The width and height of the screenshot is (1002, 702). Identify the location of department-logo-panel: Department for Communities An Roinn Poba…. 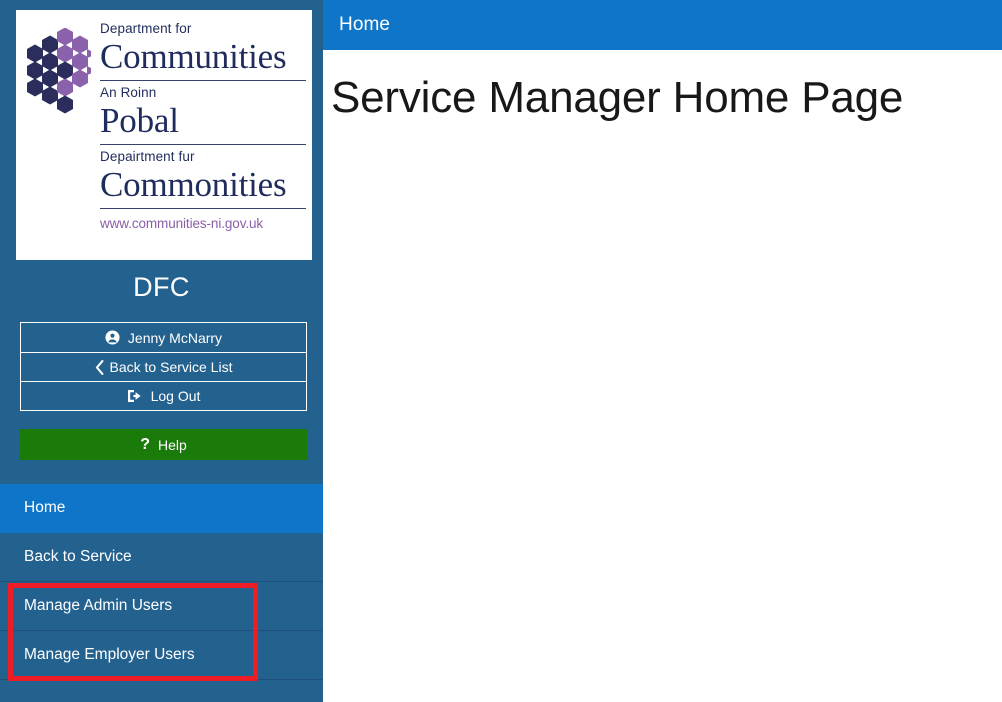
(164, 135).